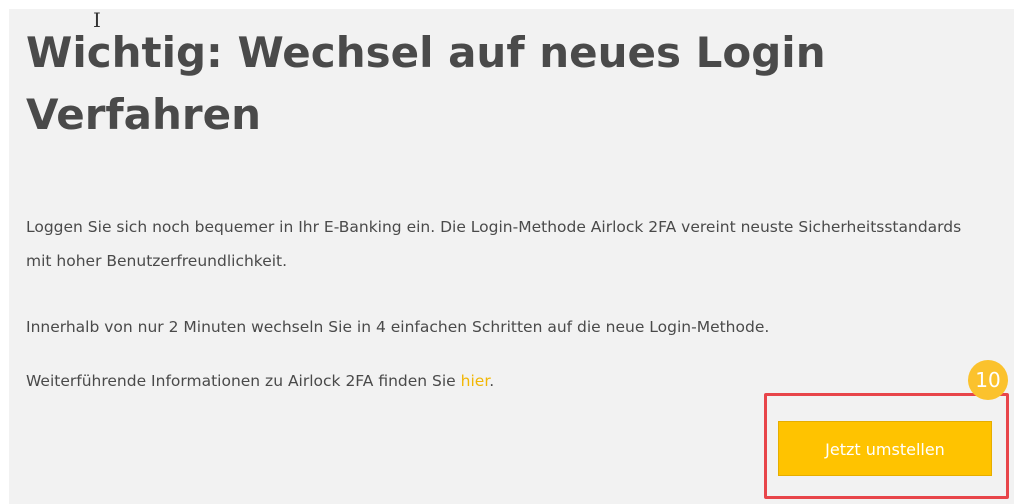 The height and width of the screenshot is (504, 1014). Describe the element at coordinates (492, 381) in the screenshot. I see `info-text-suffix: .` at that location.